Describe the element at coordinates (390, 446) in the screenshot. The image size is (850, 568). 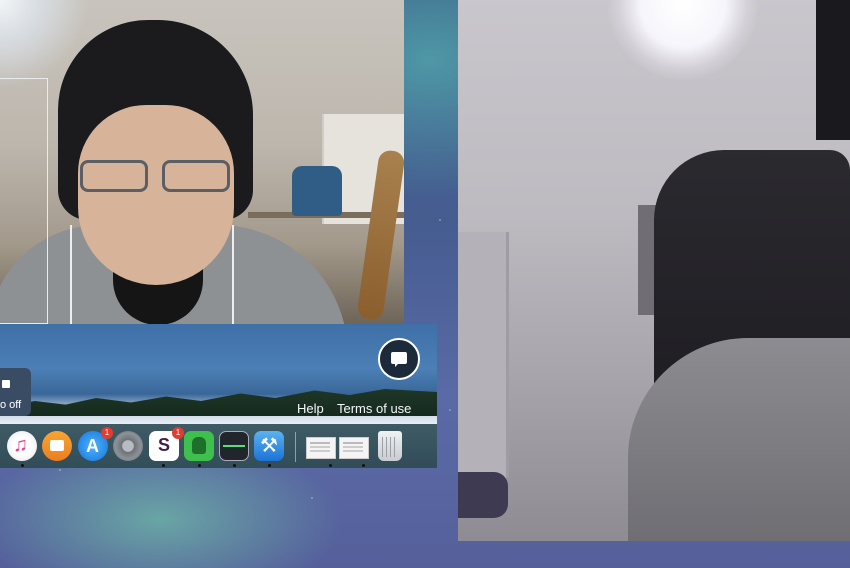
I see `trash-icon` at that location.